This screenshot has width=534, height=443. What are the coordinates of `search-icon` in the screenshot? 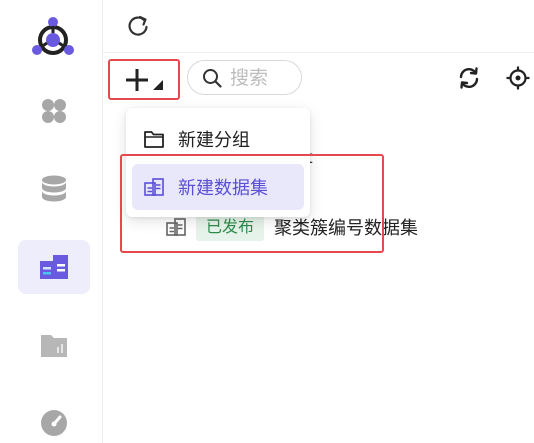 It's located at (212, 78).